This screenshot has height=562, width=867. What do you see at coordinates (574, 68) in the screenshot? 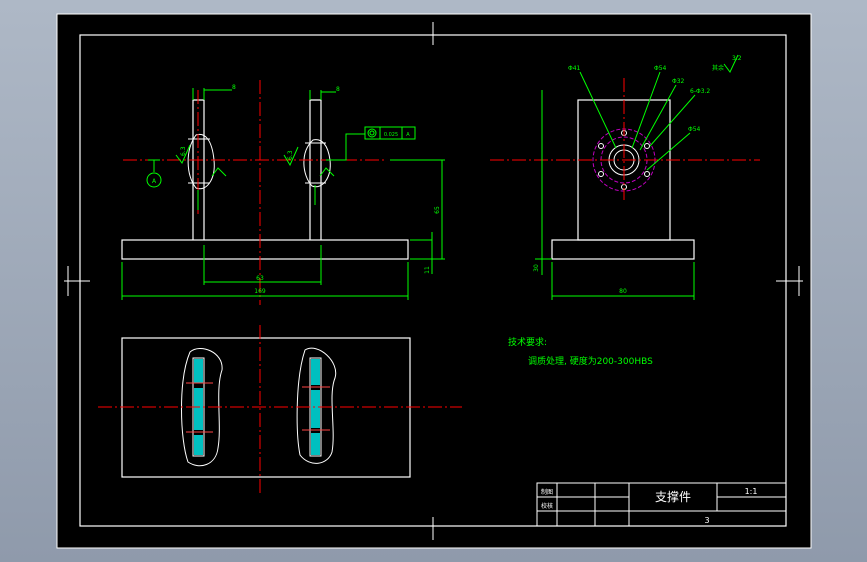
I see `callout-1: Φ41` at bounding box center [574, 68].